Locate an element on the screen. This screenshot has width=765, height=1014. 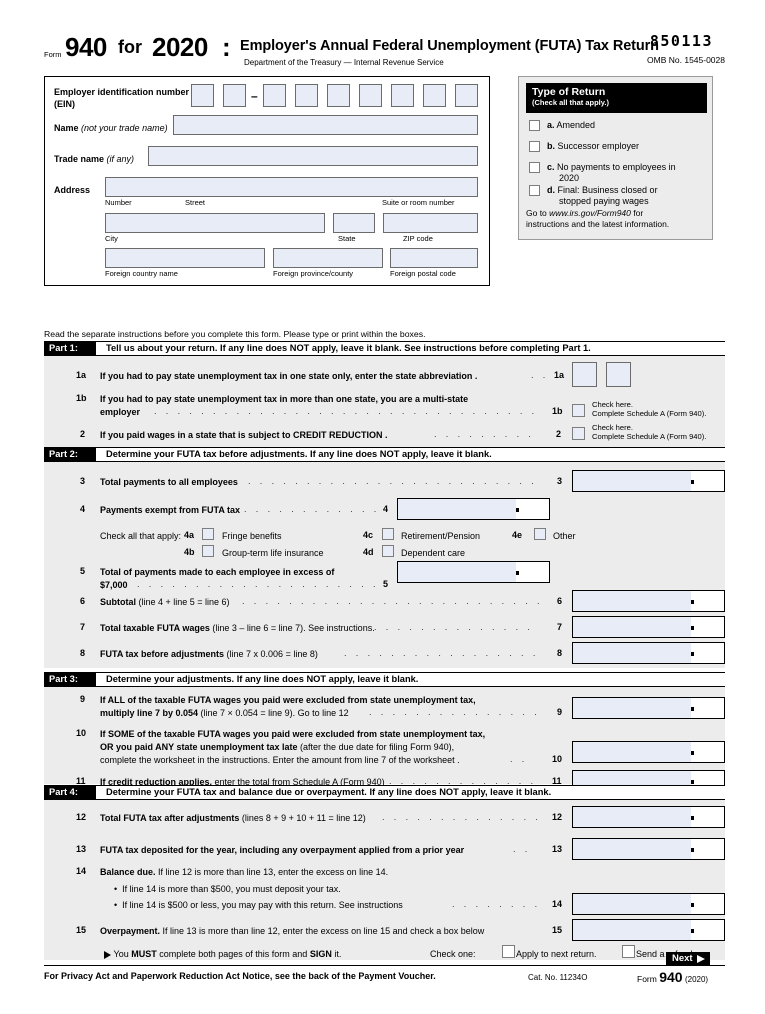
checkbox-amended is located at coordinates (534, 125).